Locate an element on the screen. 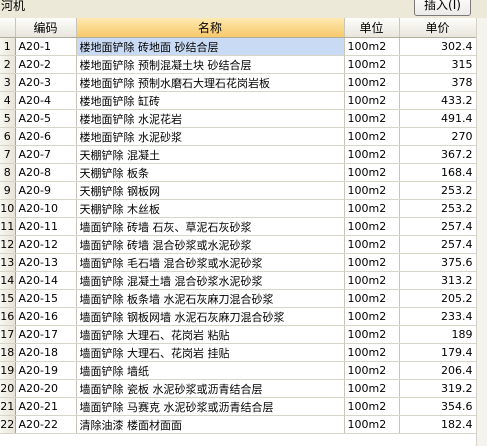 The height and width of the screenshot is (446, 487). price-cell: 433.2 is located at coordinates (437, 100).